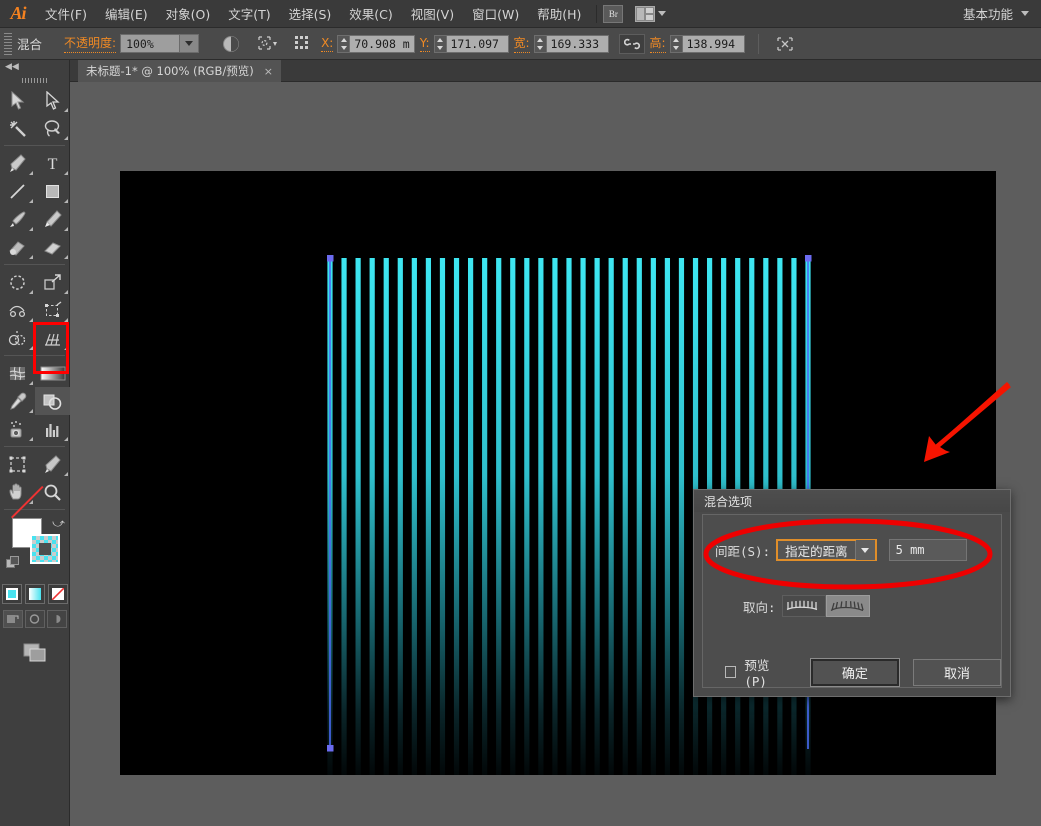  What do you see at coordinates (52, 310) in the screenshot?
I see `free-transform-tool` at bounding box center [52, 310].